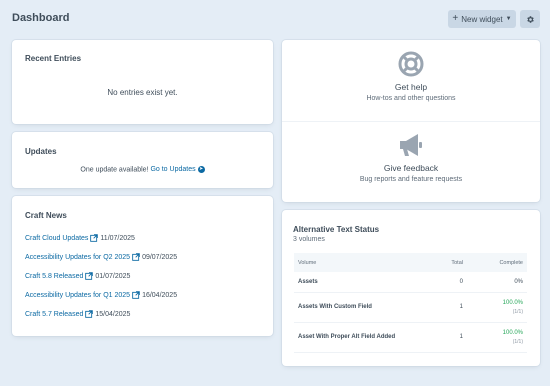 This screenshot has width=550, height=386. What do you see at coordinates (77, 295) in the screenshot?
I see `news-item-link: Accessibility Updates for Q1 2025` at bounding box center [77, 295].